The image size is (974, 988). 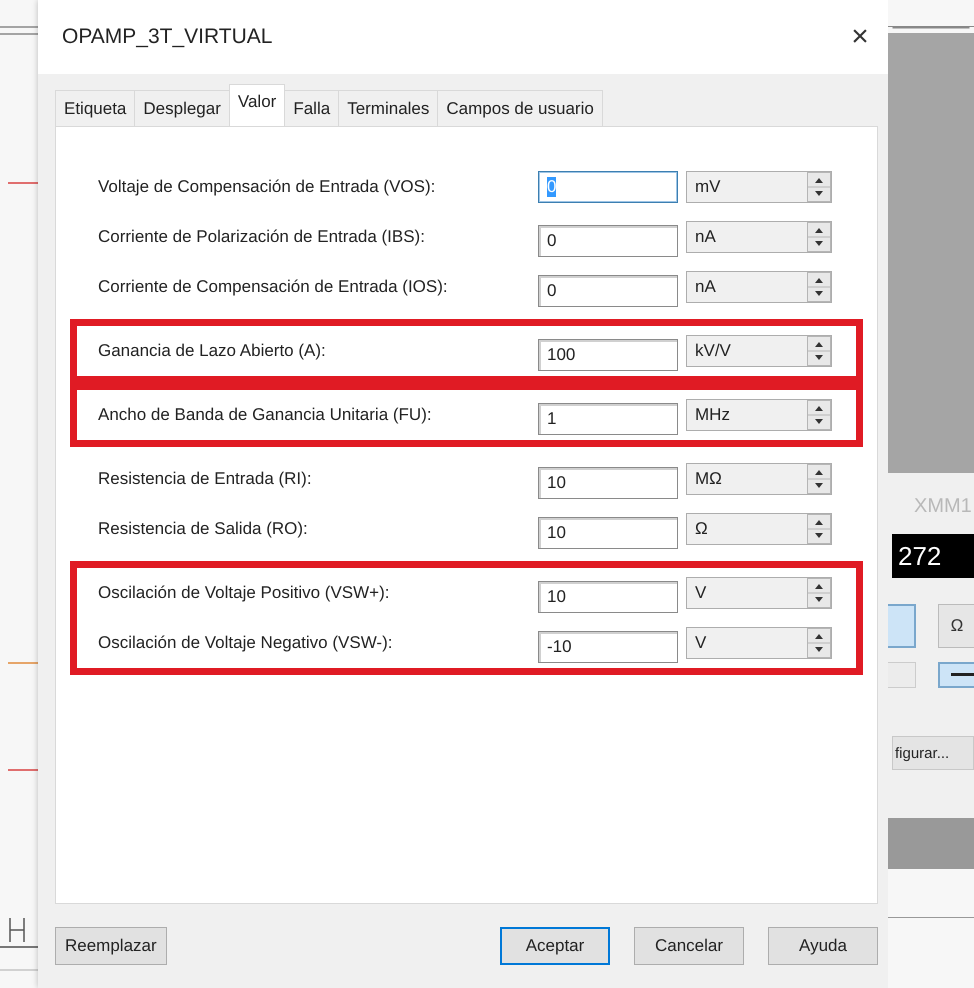 What do you see at coordinates (267, 187) in the screenshot?
I see `parameter-label: Voltaje de Compensación de Entrada (VOS):` at bounding box center [267, 187].